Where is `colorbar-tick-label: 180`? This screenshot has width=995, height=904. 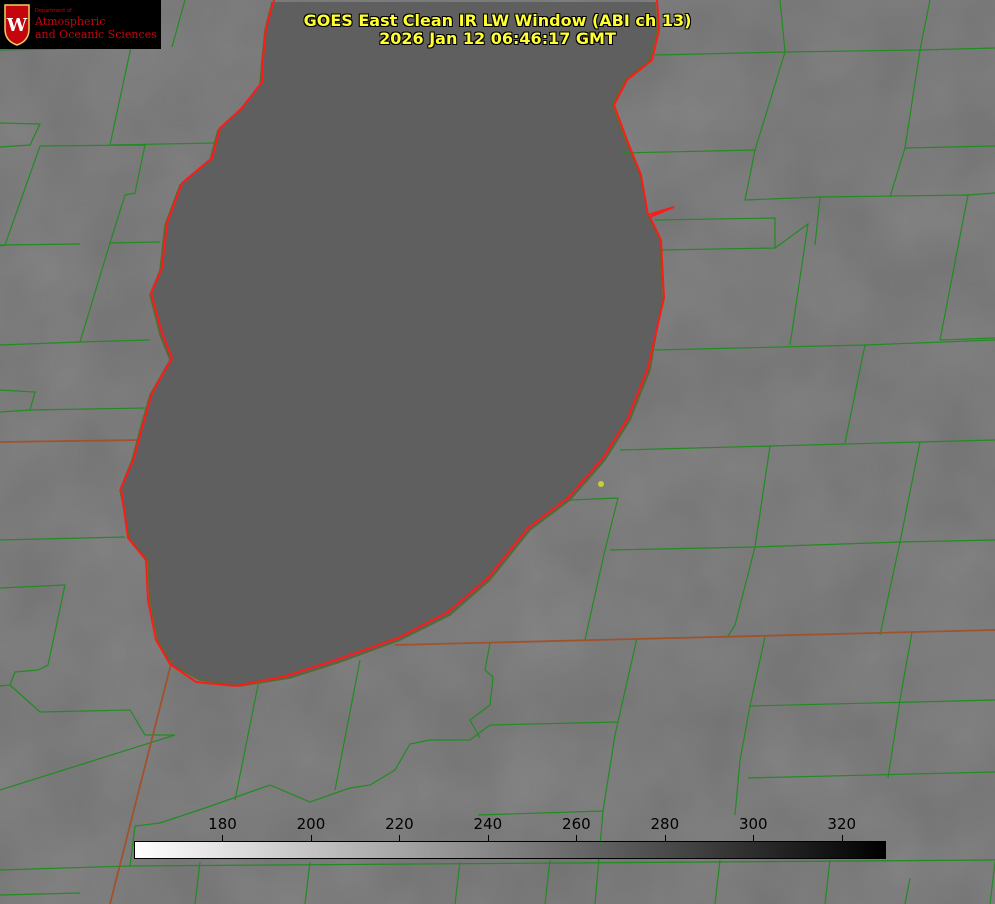 colorbar-tick-label: 180 is located at coordinates (222, 824).